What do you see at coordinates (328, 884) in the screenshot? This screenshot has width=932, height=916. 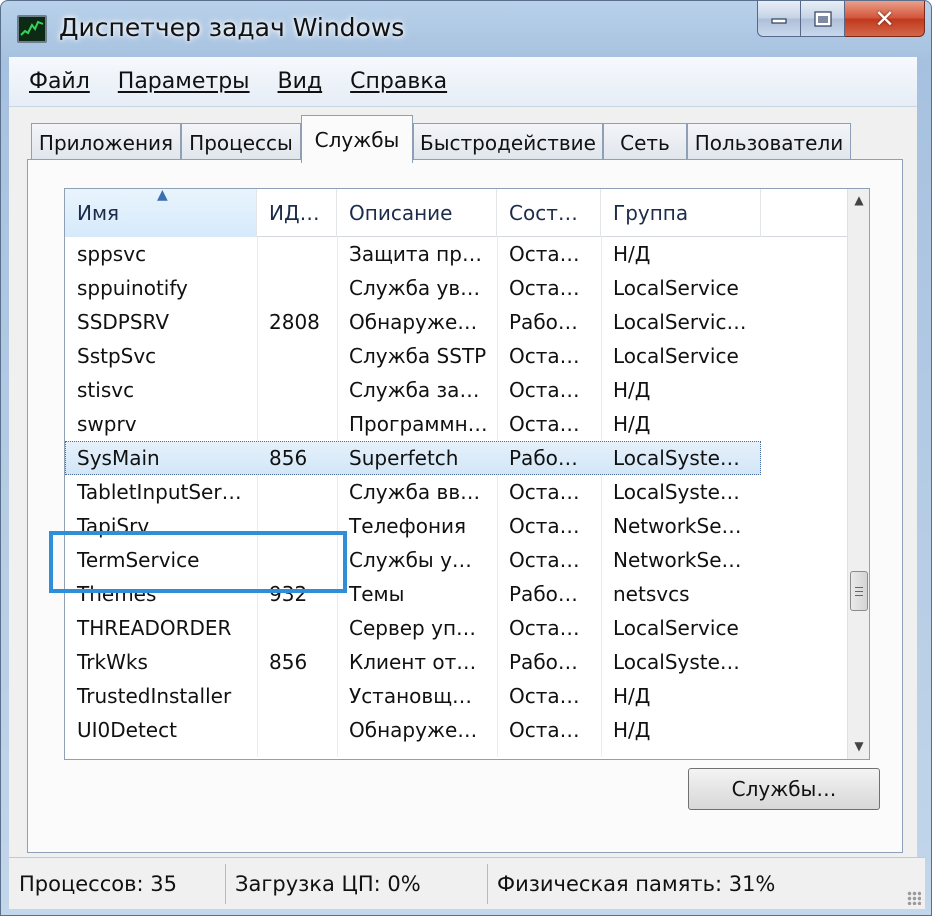 I see `status-cpu: Загрузка ЦП: 0%` at bounding box center [328, 884].